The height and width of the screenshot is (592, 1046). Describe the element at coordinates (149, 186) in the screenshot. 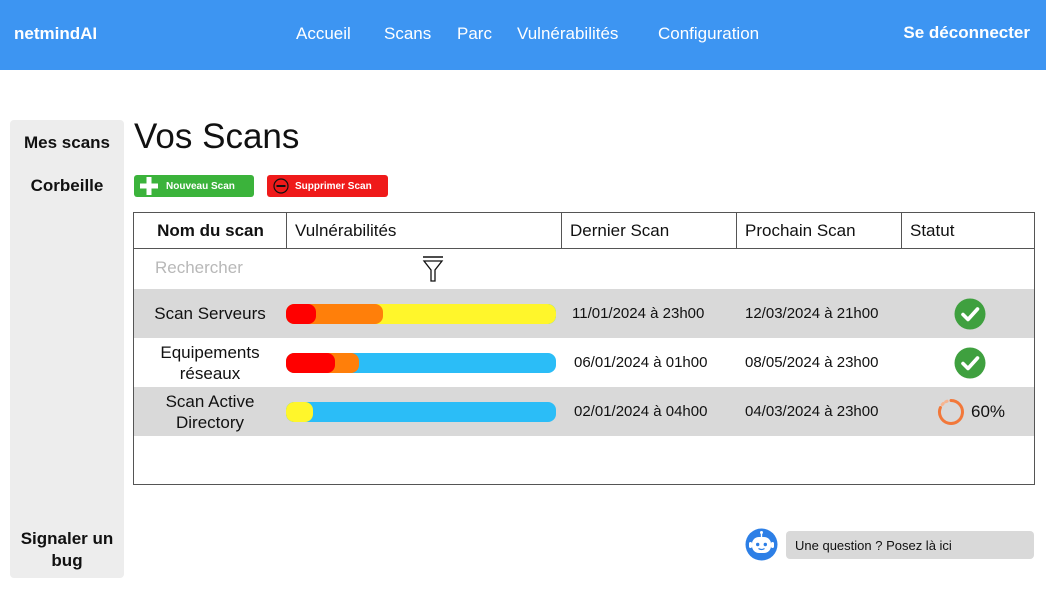

I see `plus-icon` at that location.